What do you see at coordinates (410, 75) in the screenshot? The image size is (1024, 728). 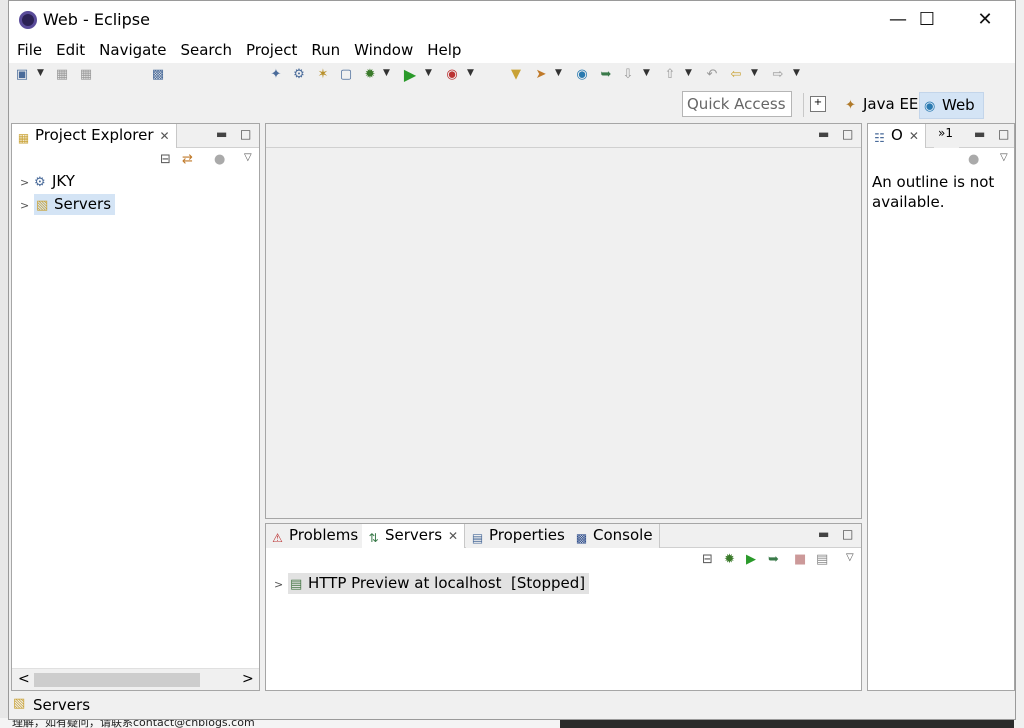 I see `run-icon: ▶` at bounding box center [410, 75].